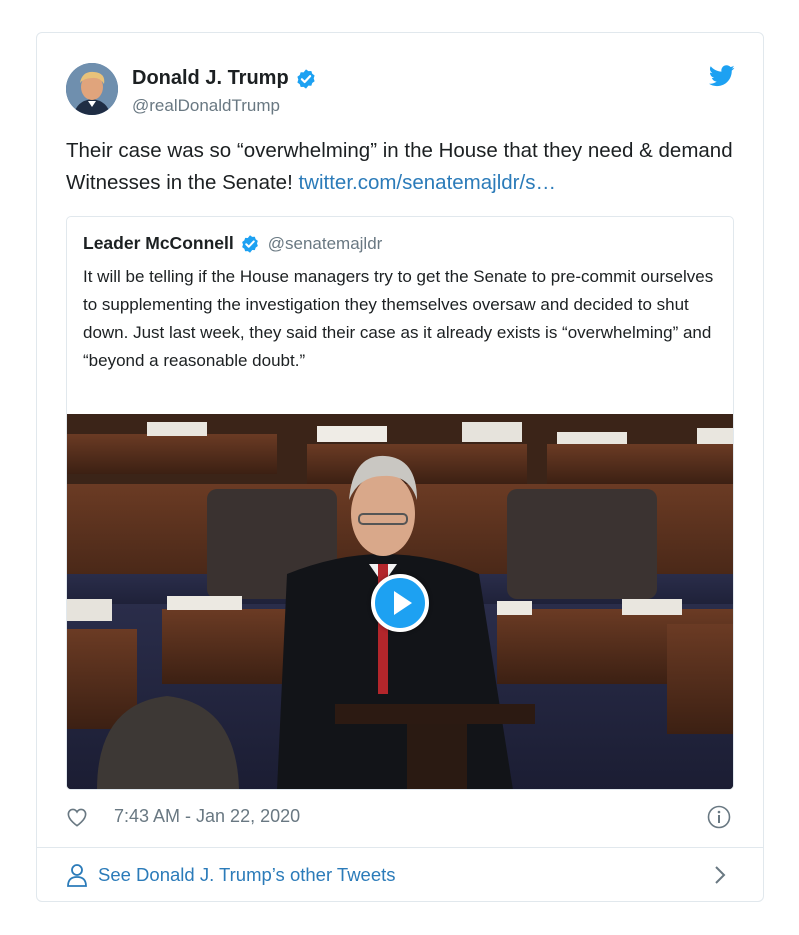 Image resolution: width=799 pixels, height=935 pixels. Describe the element at coordinates (247, 875) in the screenshot. I see `see-other-tweets-link: See Donald J. Trump’s other Tweets` at that location.